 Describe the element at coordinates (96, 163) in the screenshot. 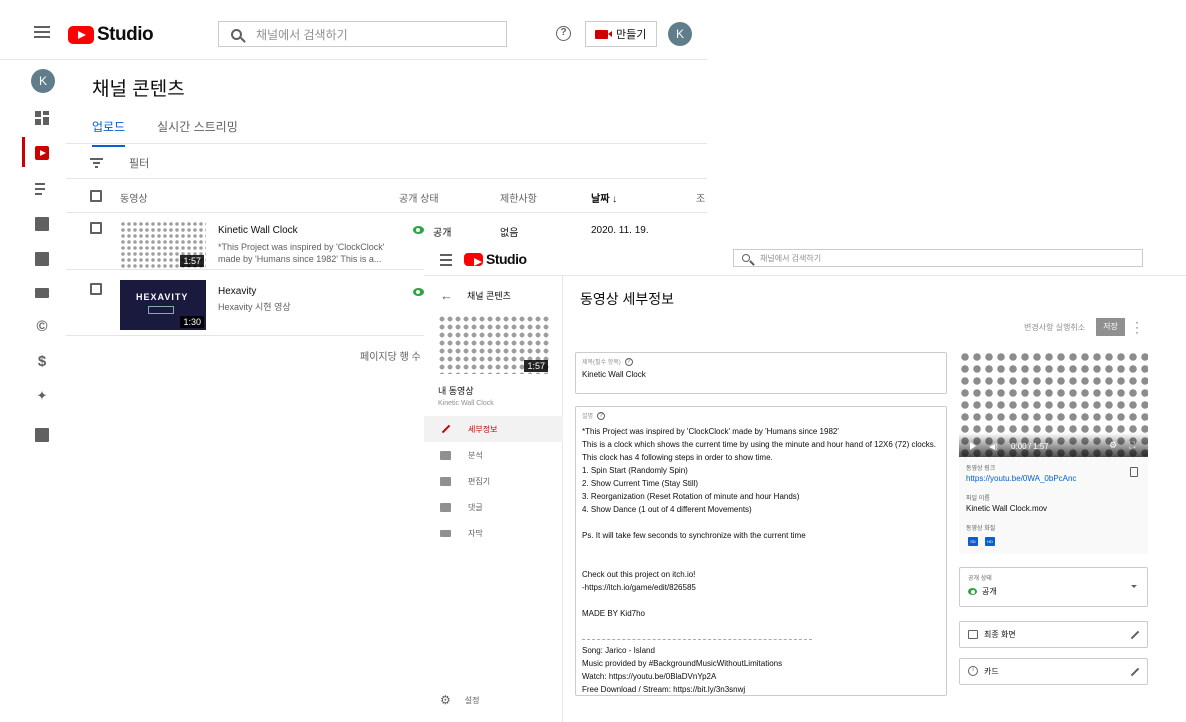

I see `filter-icon` at that location.